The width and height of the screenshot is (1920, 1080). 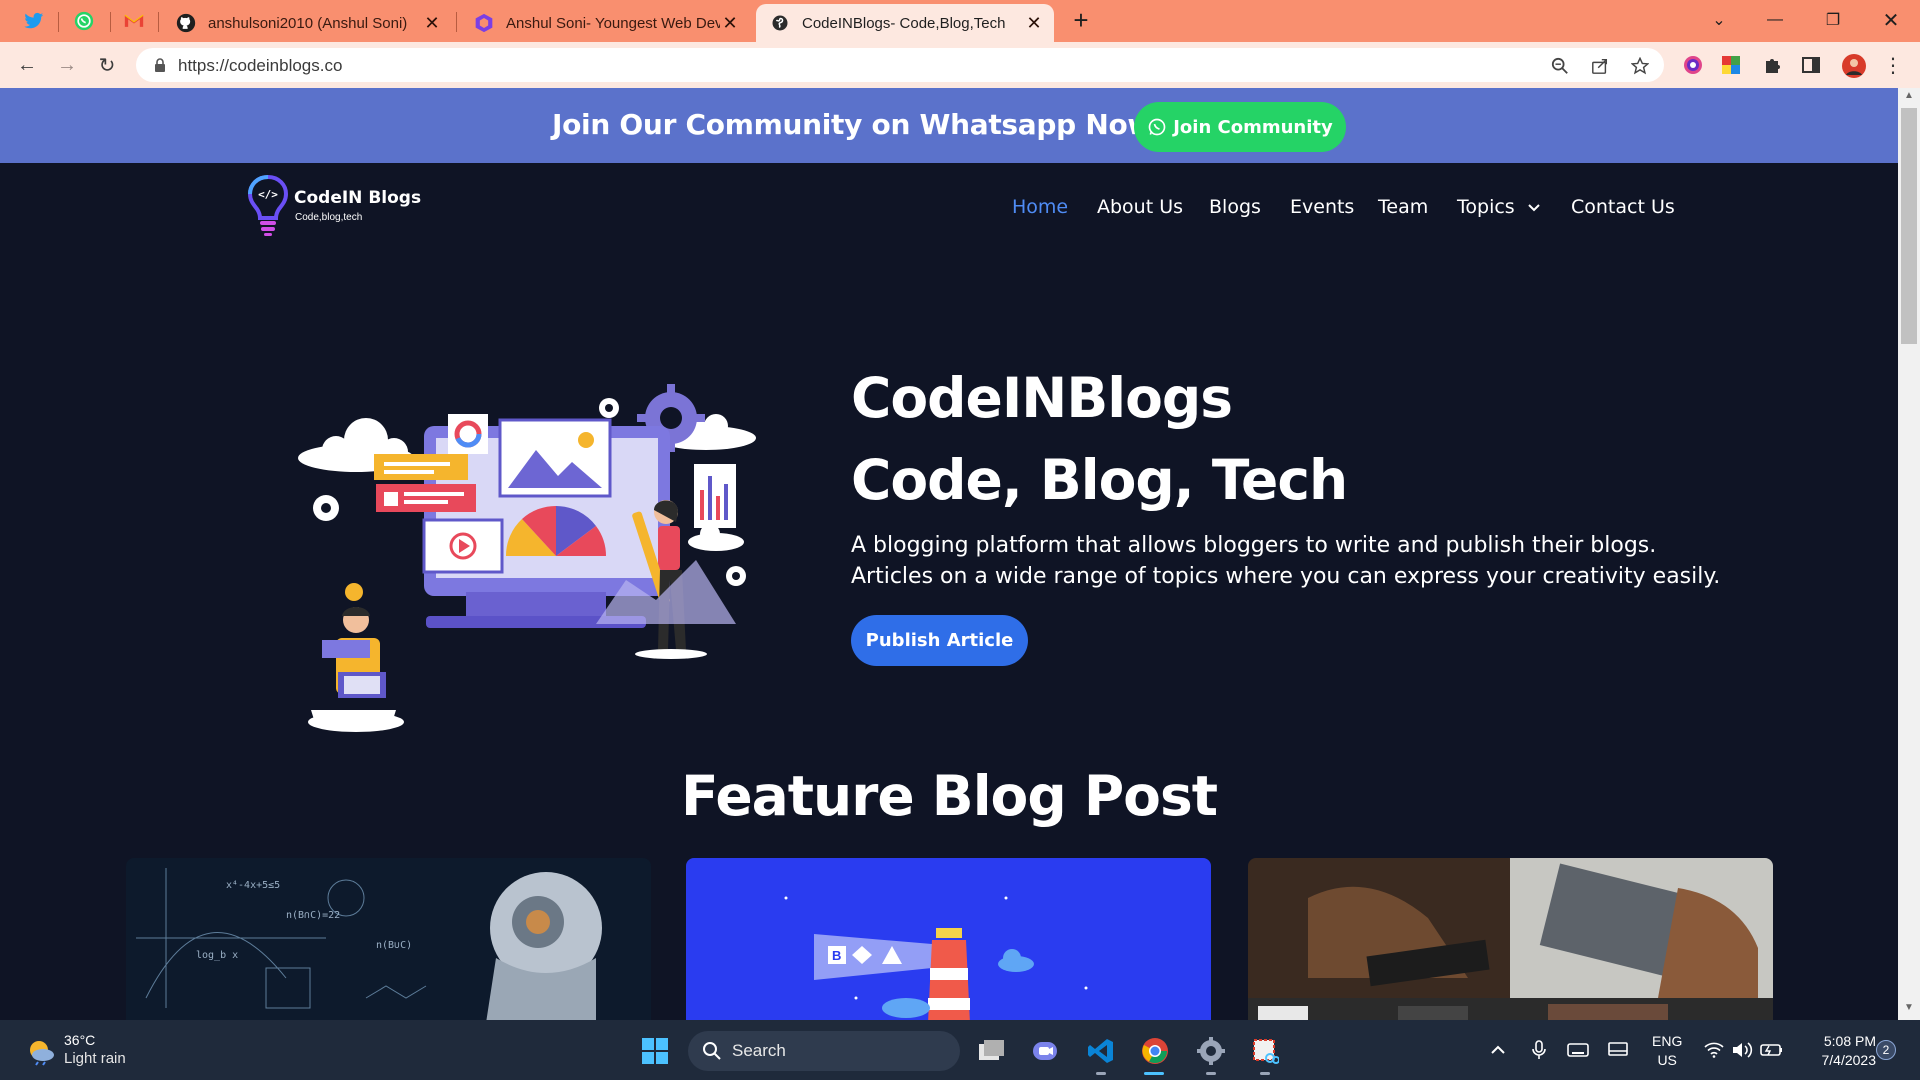 I want to click on vscode-icon, so click(x=1101, y=1051).